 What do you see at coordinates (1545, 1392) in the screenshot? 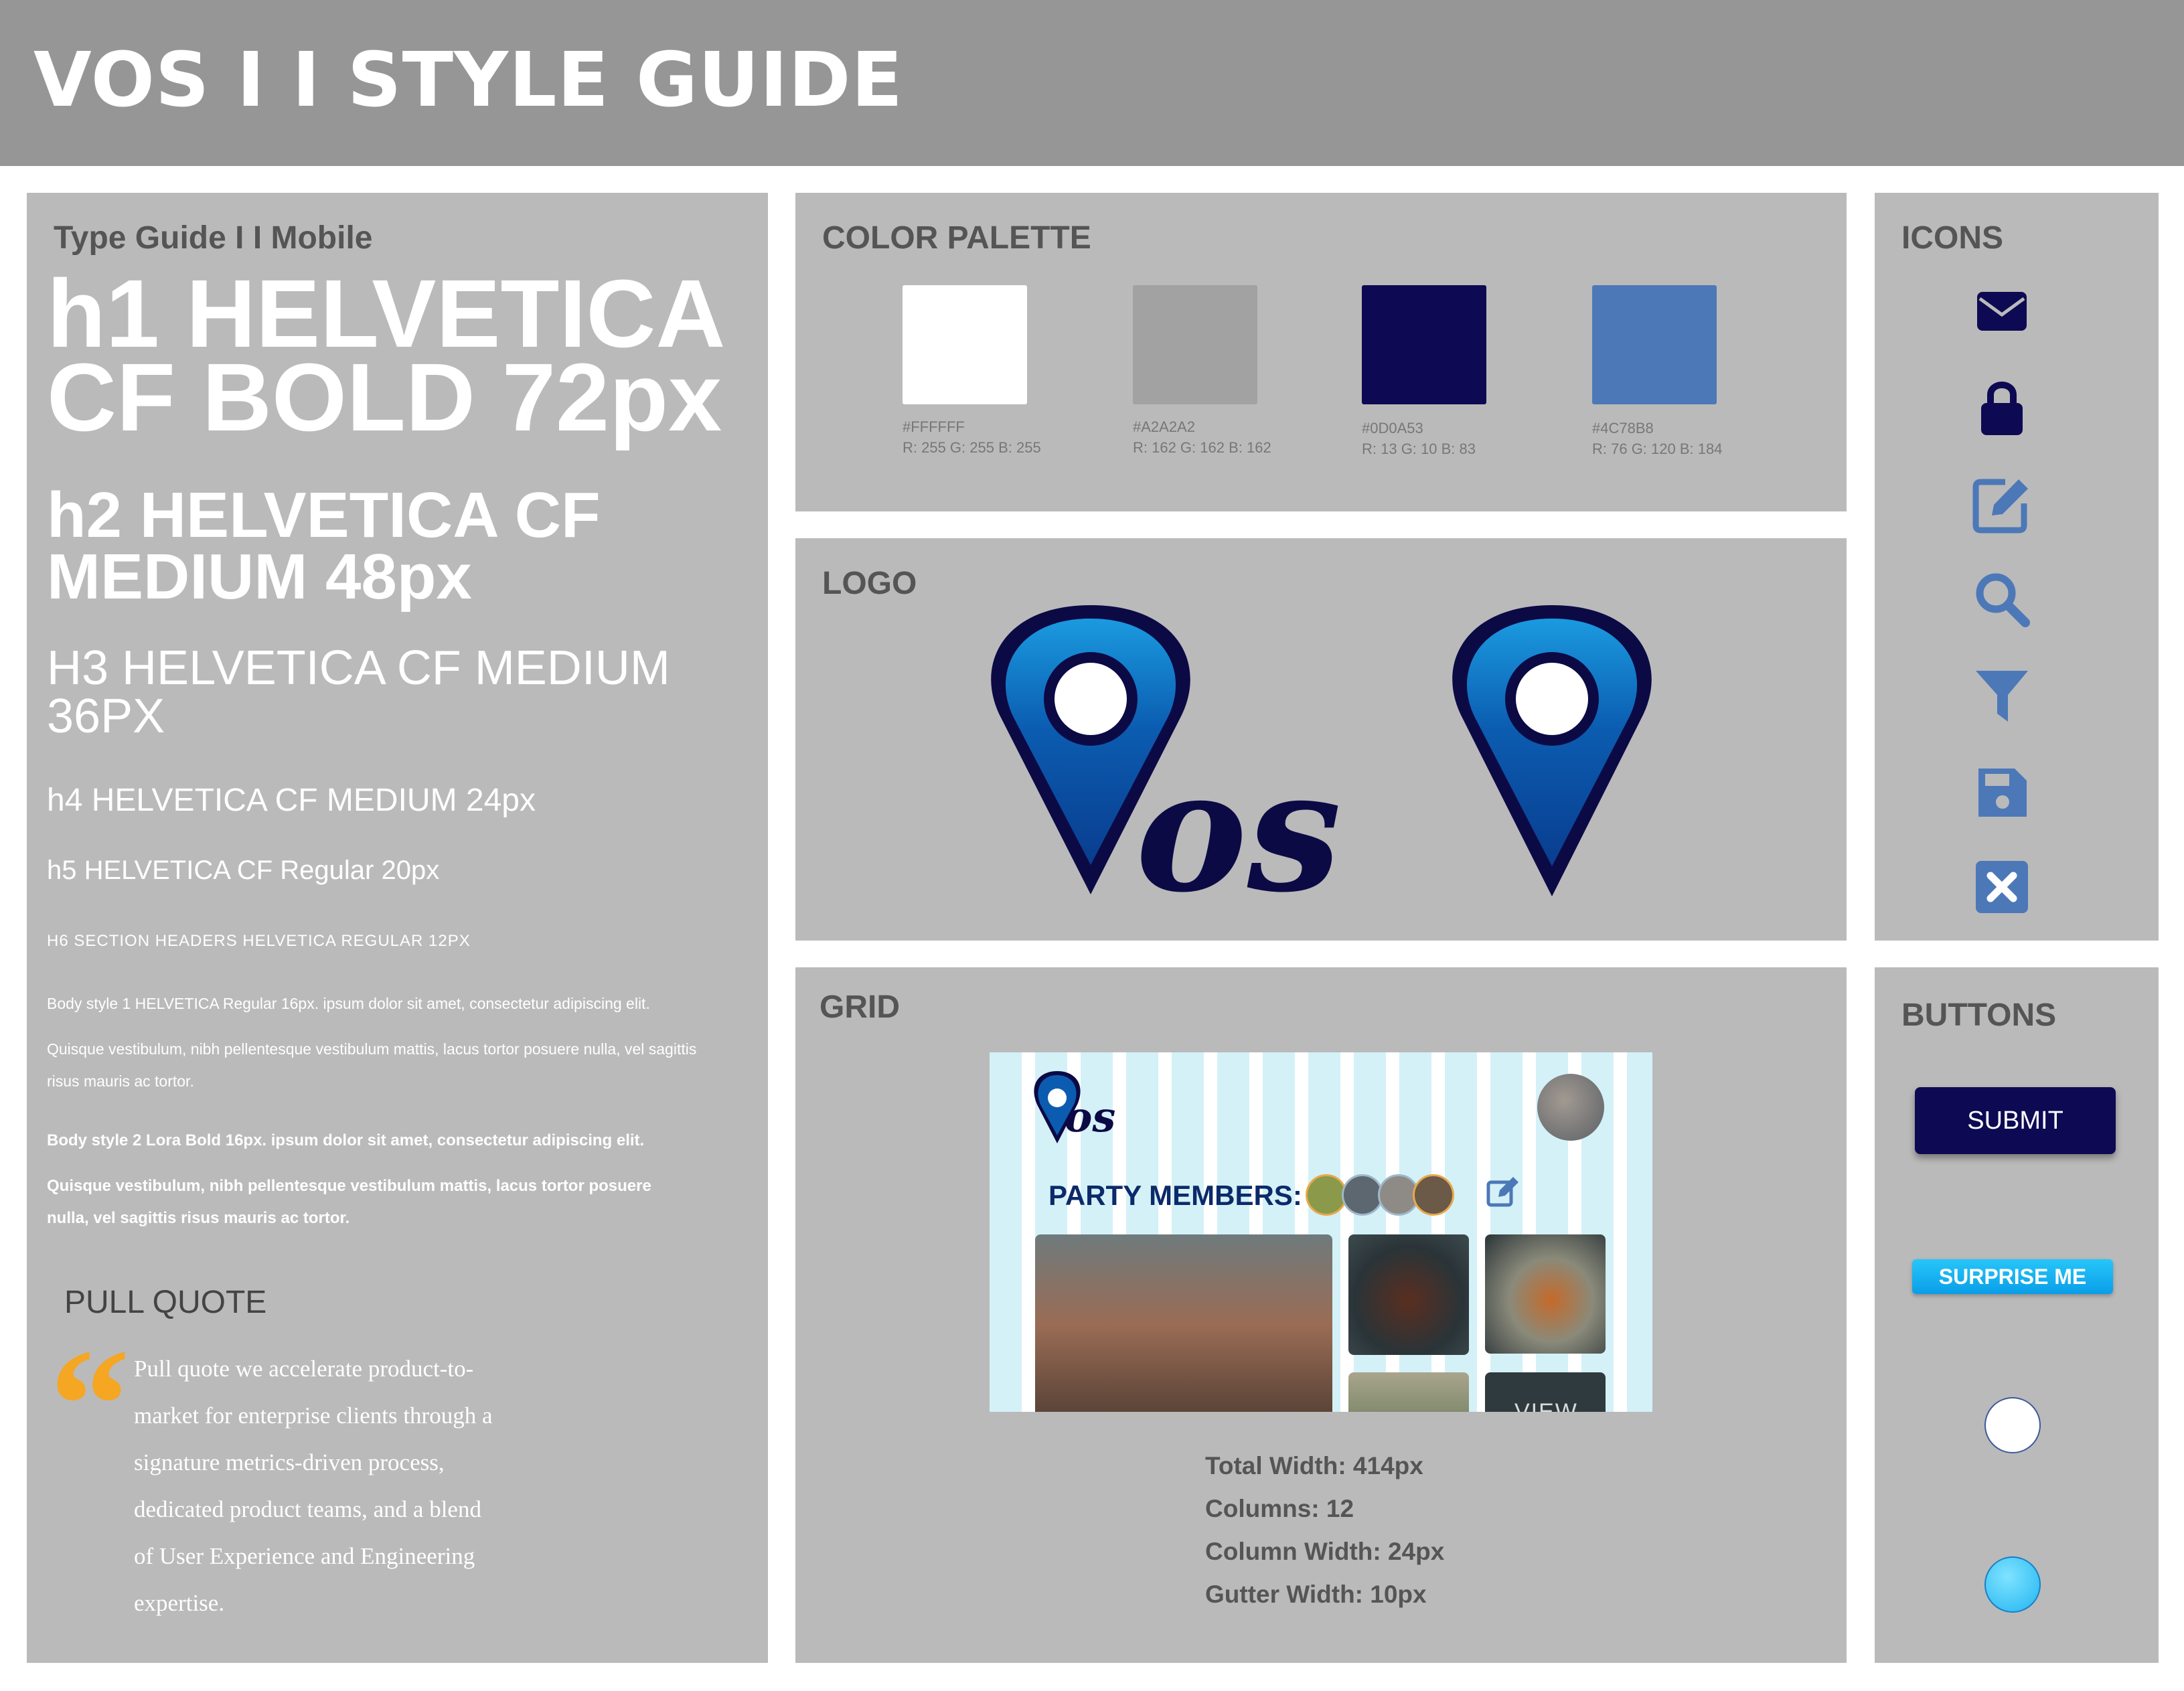
I see `mock-photo-view: VIEW` at bounding box center [1545, 1392].